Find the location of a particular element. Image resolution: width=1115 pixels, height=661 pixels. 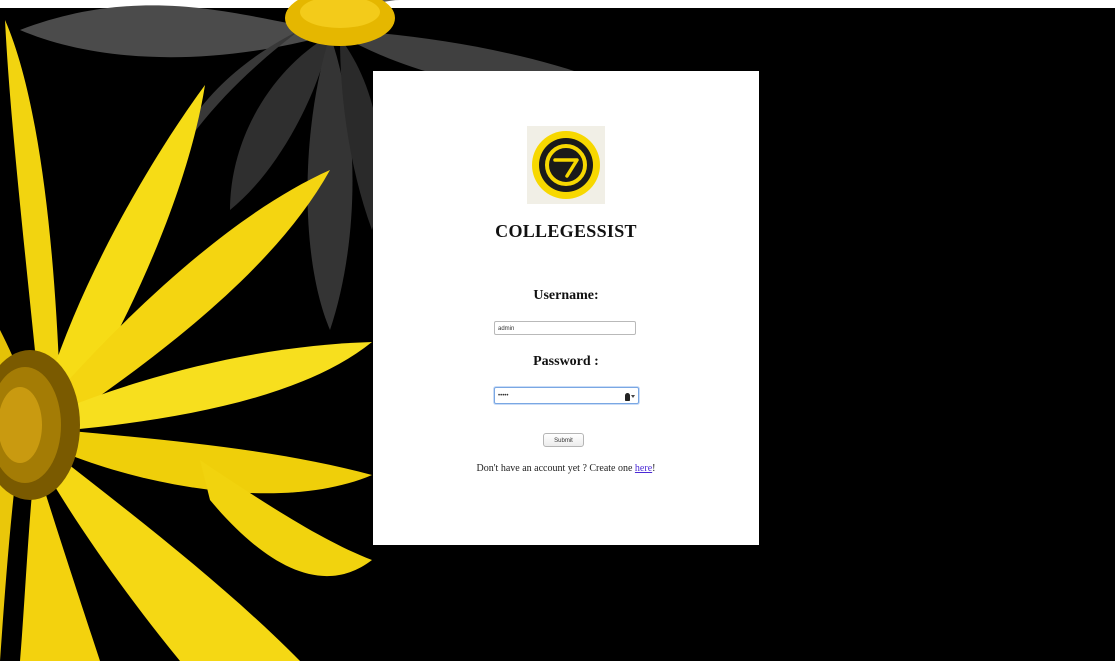

username-value: admin is located at coordinates (506, 329).